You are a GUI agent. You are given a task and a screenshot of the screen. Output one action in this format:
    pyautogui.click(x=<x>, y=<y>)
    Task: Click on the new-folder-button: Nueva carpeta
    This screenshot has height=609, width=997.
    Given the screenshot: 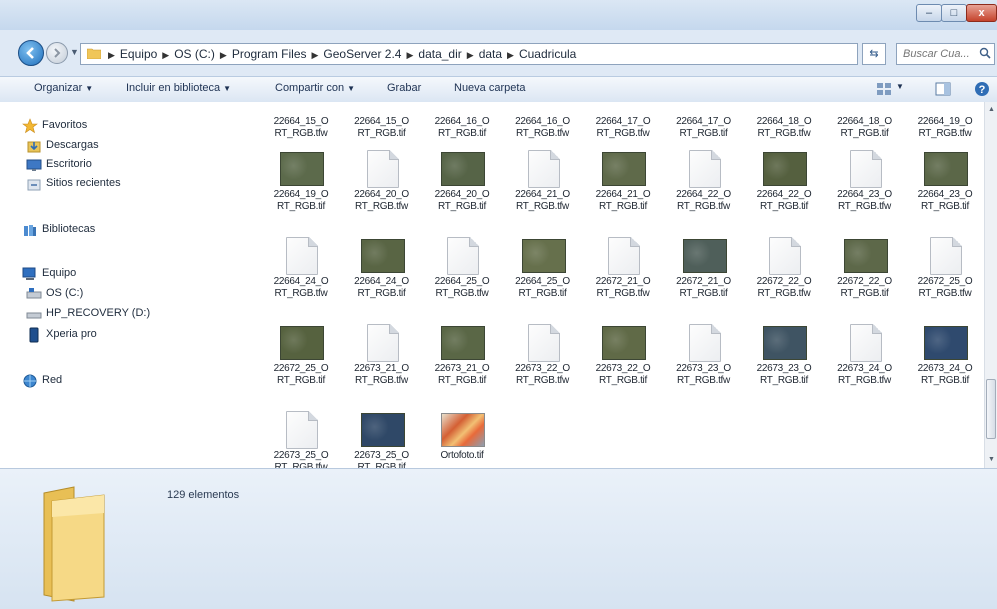 What is the action you would take?
    pyautogui.click(x=490, y=88)
    